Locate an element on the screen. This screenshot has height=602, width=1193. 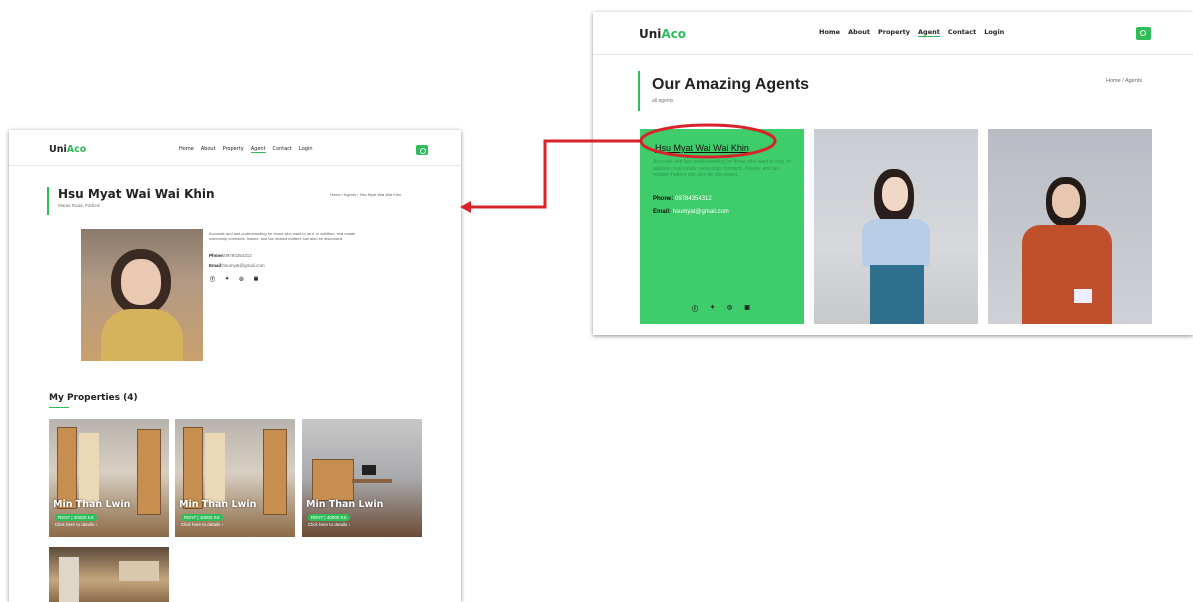
annotation-overlay is located at coordinates (618, 168).